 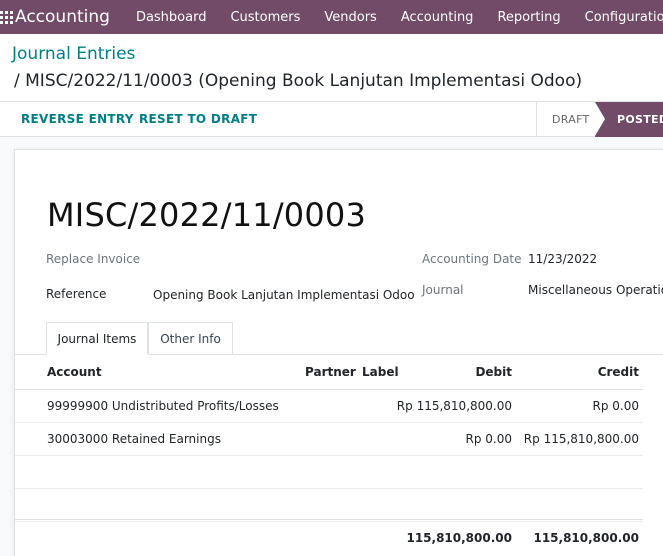 What do you see at coordinates (339, 338) in the screenshot?
I see `notebook-tabs: Journal Items Other Info` at bounding box center [339, 338].